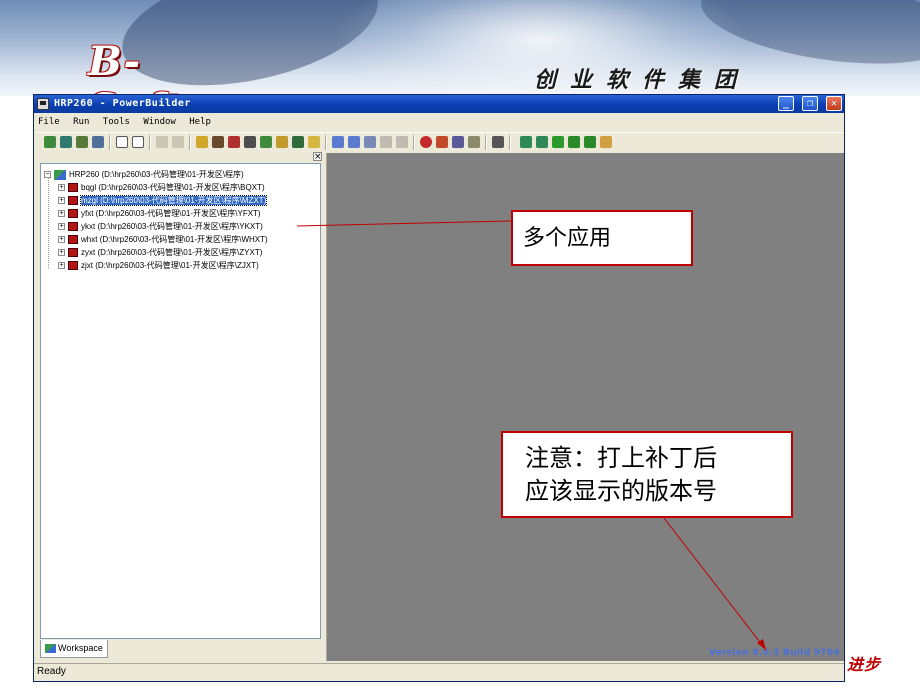  I want to click on restore-button: ❐, so click(809, 103).